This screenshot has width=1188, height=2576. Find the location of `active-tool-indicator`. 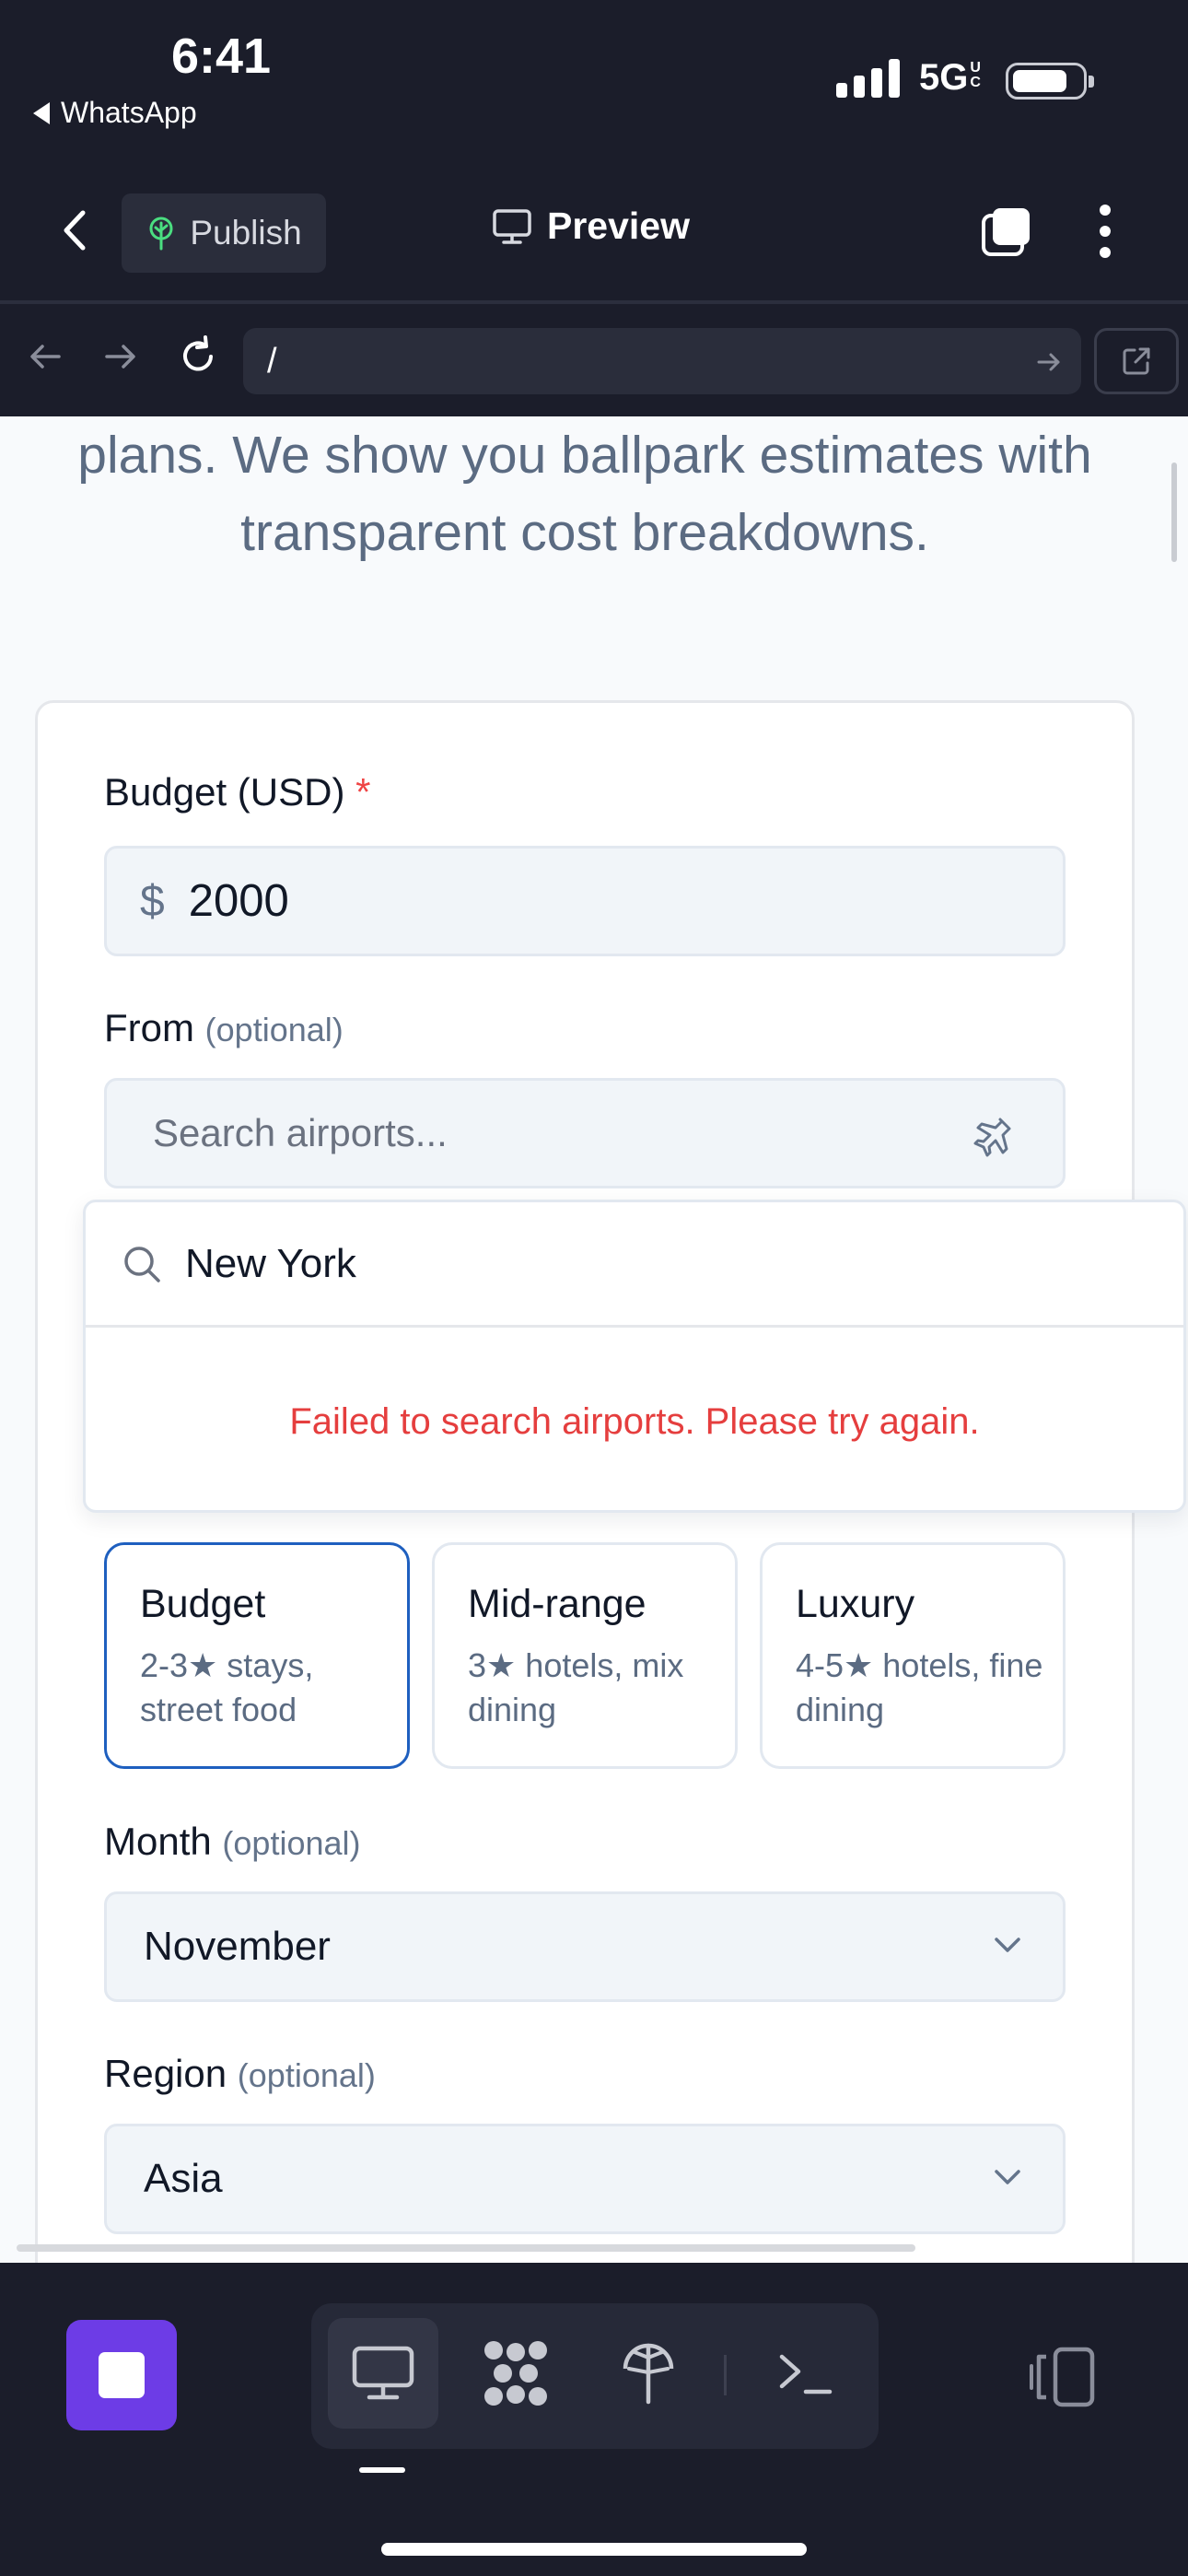

active-tool-indicator is located at coordinates (382, 2470).